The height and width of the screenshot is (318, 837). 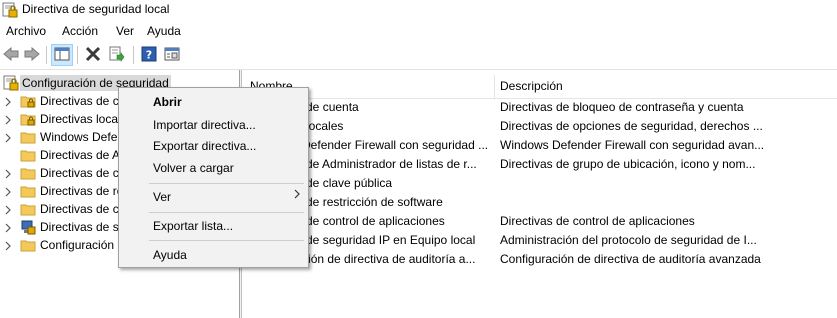 I want to click on tree-item-label: Directivas de re, so click(x=82, y=191).